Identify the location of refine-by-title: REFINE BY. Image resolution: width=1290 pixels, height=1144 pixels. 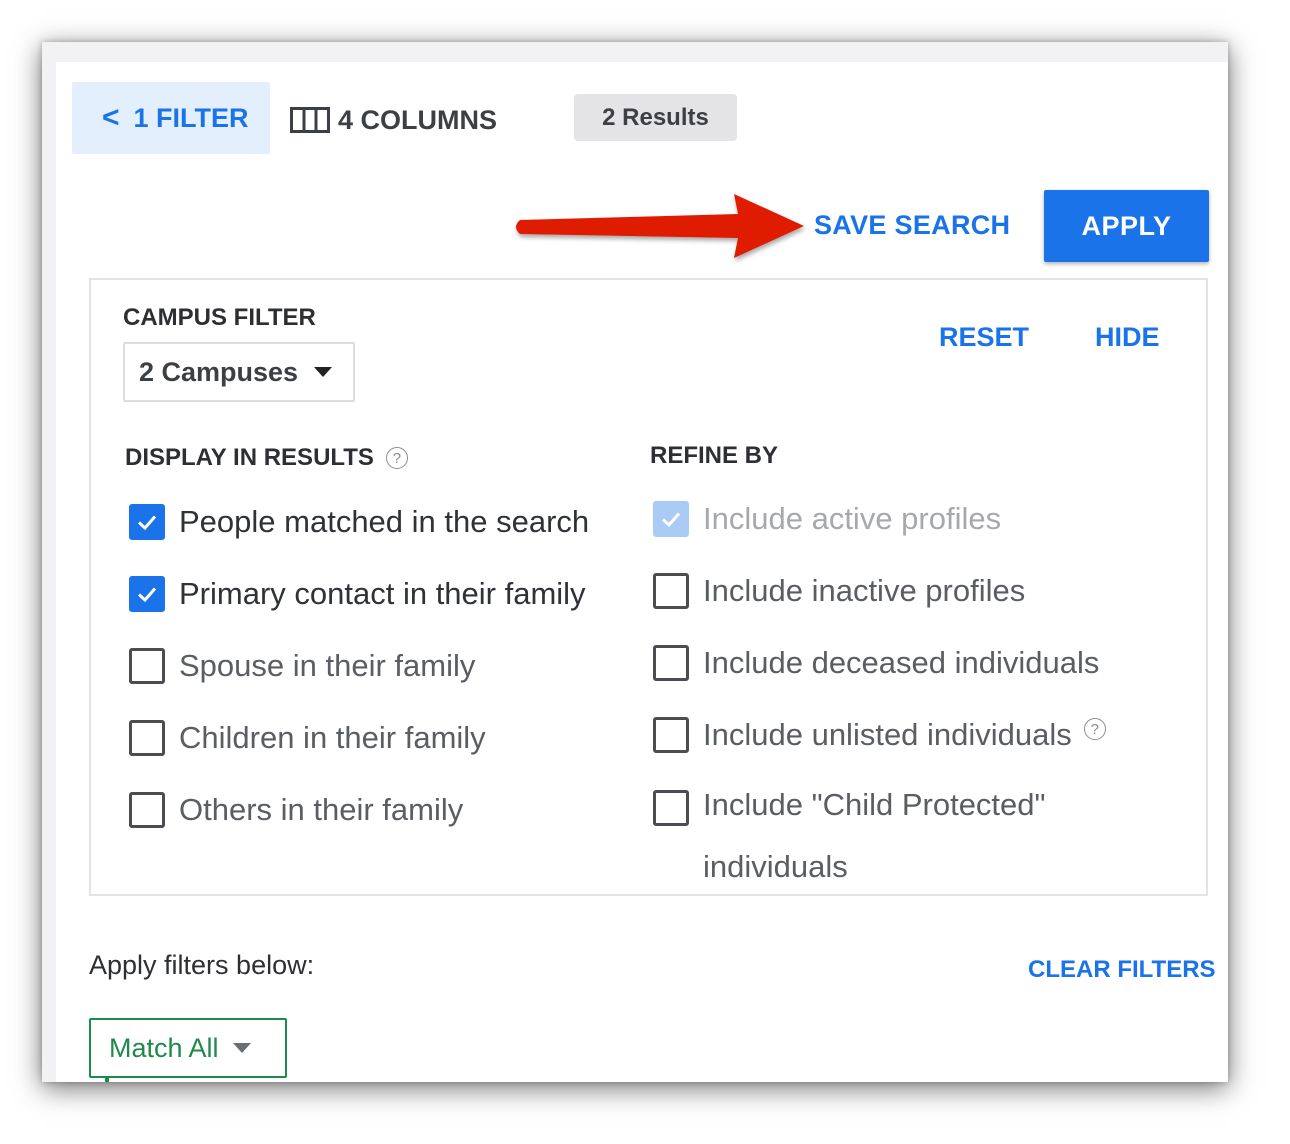
(714, 455).